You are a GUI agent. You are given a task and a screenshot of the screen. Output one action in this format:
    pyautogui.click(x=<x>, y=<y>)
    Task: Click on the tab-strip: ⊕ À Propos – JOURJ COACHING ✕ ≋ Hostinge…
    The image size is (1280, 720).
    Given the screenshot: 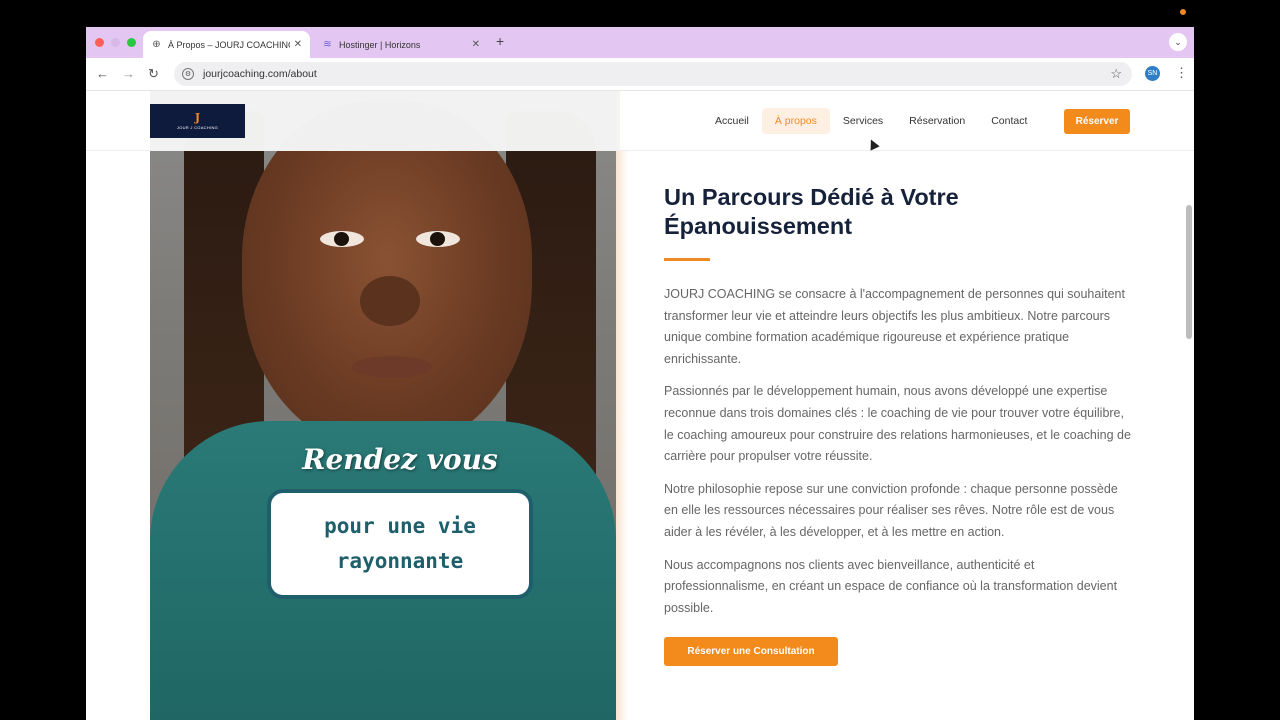 What is the action you would take?
    pyautogui.click(x=640, y=42)
    